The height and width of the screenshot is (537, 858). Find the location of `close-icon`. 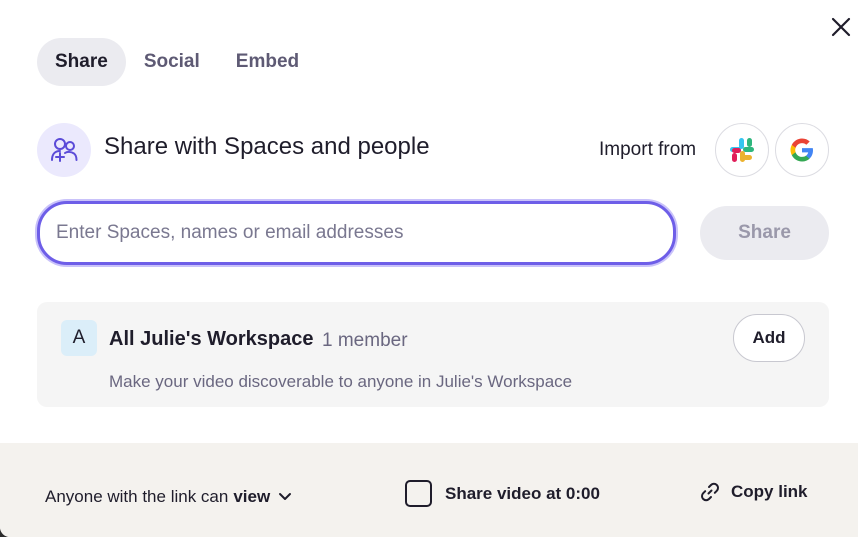

close-icon is located at coordinates (841, 27).